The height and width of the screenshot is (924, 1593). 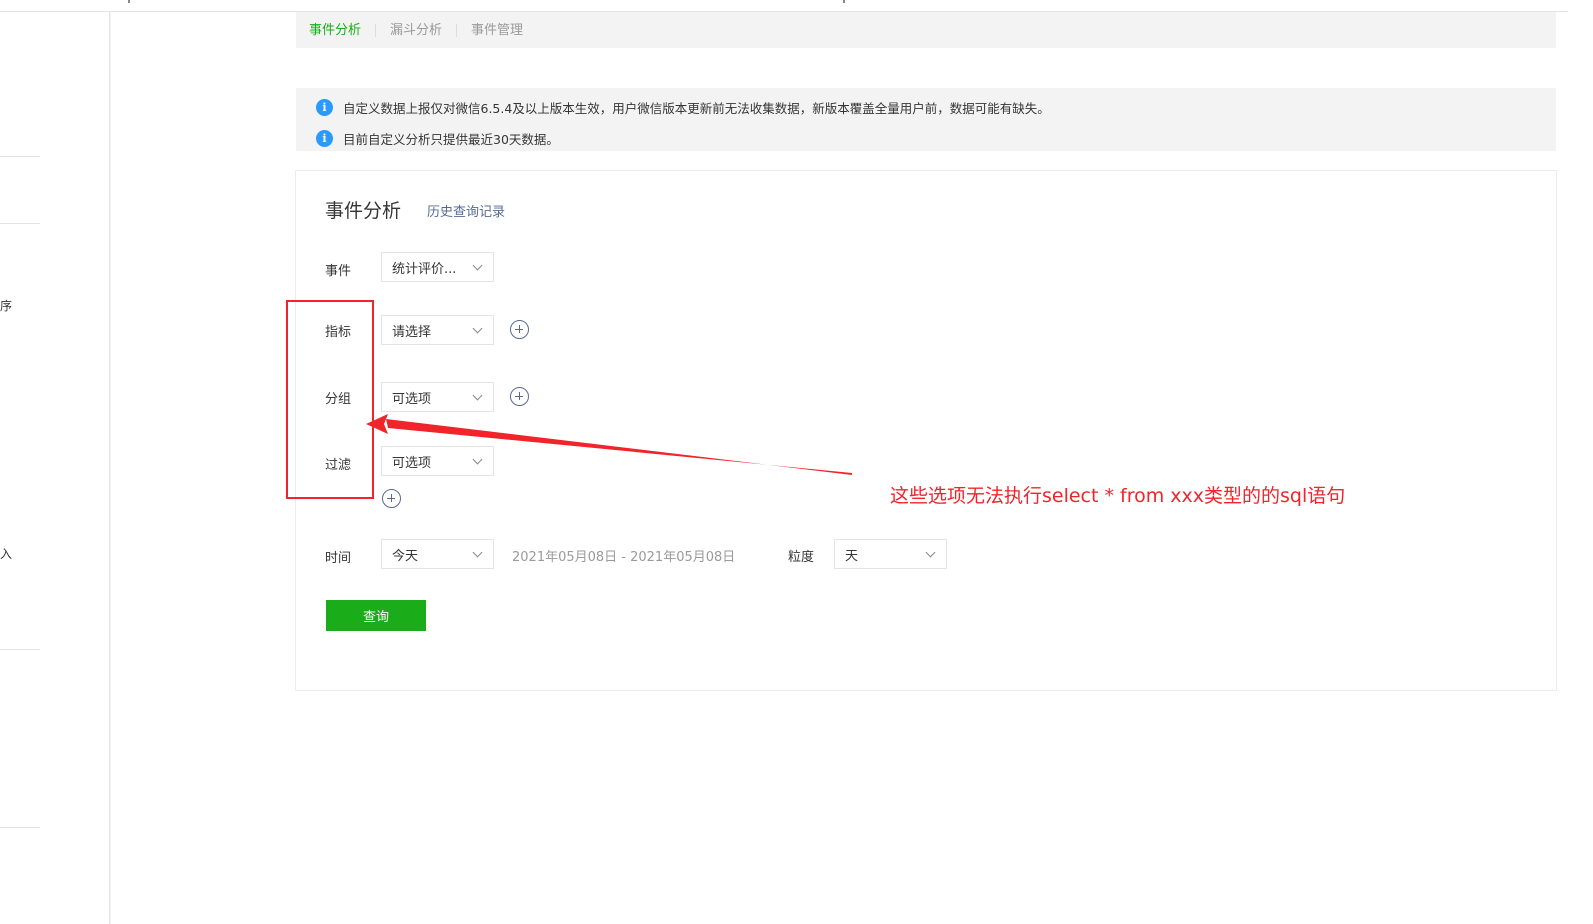 What do you see at coordinates (412, 332) in the screenshot?
I see `metric-select-value: 请选择` at bounding box center [412, 332].